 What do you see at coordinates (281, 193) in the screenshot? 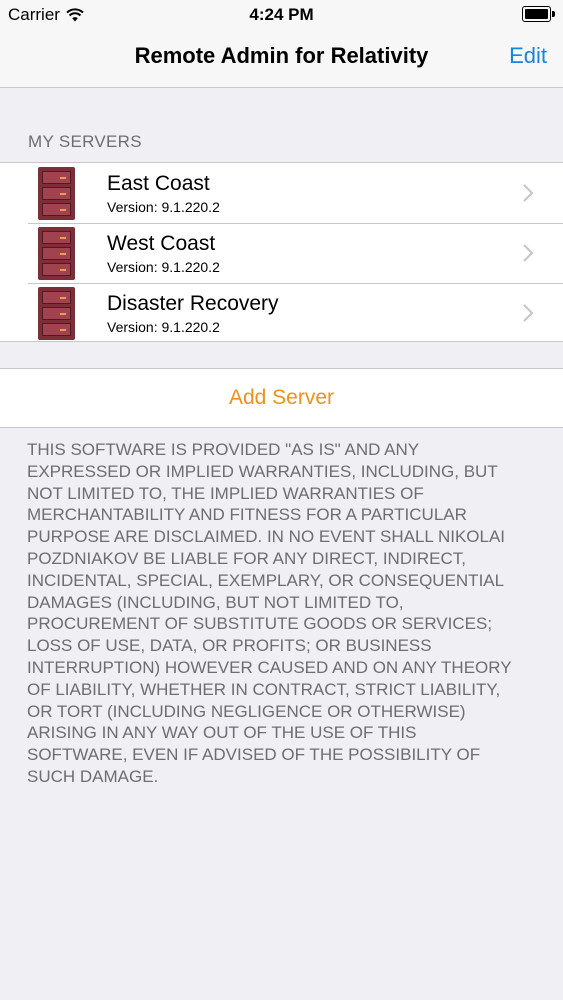
I see `server-row-east-coast: East Coast Version: 9.1.220.2` at bounding box center [281, 193].